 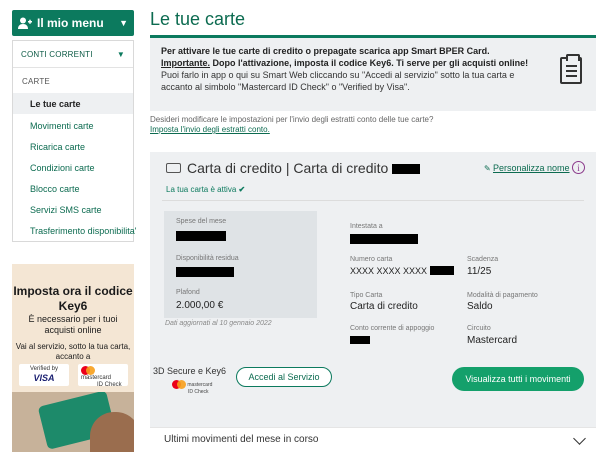 I want to click on tipo-value: Carta di credito, so click(x=384, y=306).